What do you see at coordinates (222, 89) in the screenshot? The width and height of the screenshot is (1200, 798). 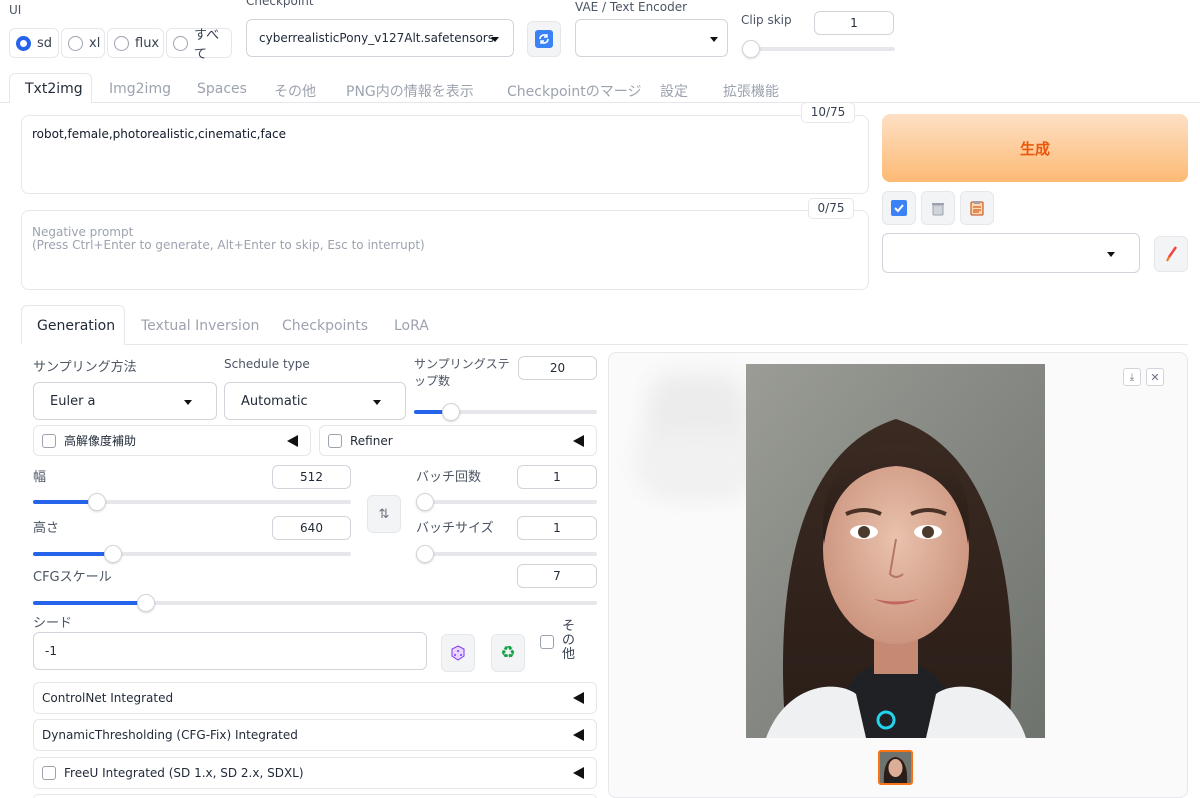 I see `tab-spaces: Spaces` at bounding box center [222, 89].